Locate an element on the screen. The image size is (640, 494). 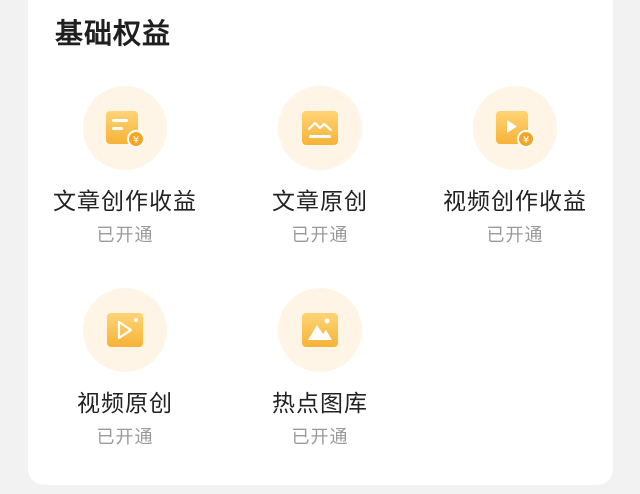
benefit-name: 视频创作收益 is located at coordinates (515, 202).